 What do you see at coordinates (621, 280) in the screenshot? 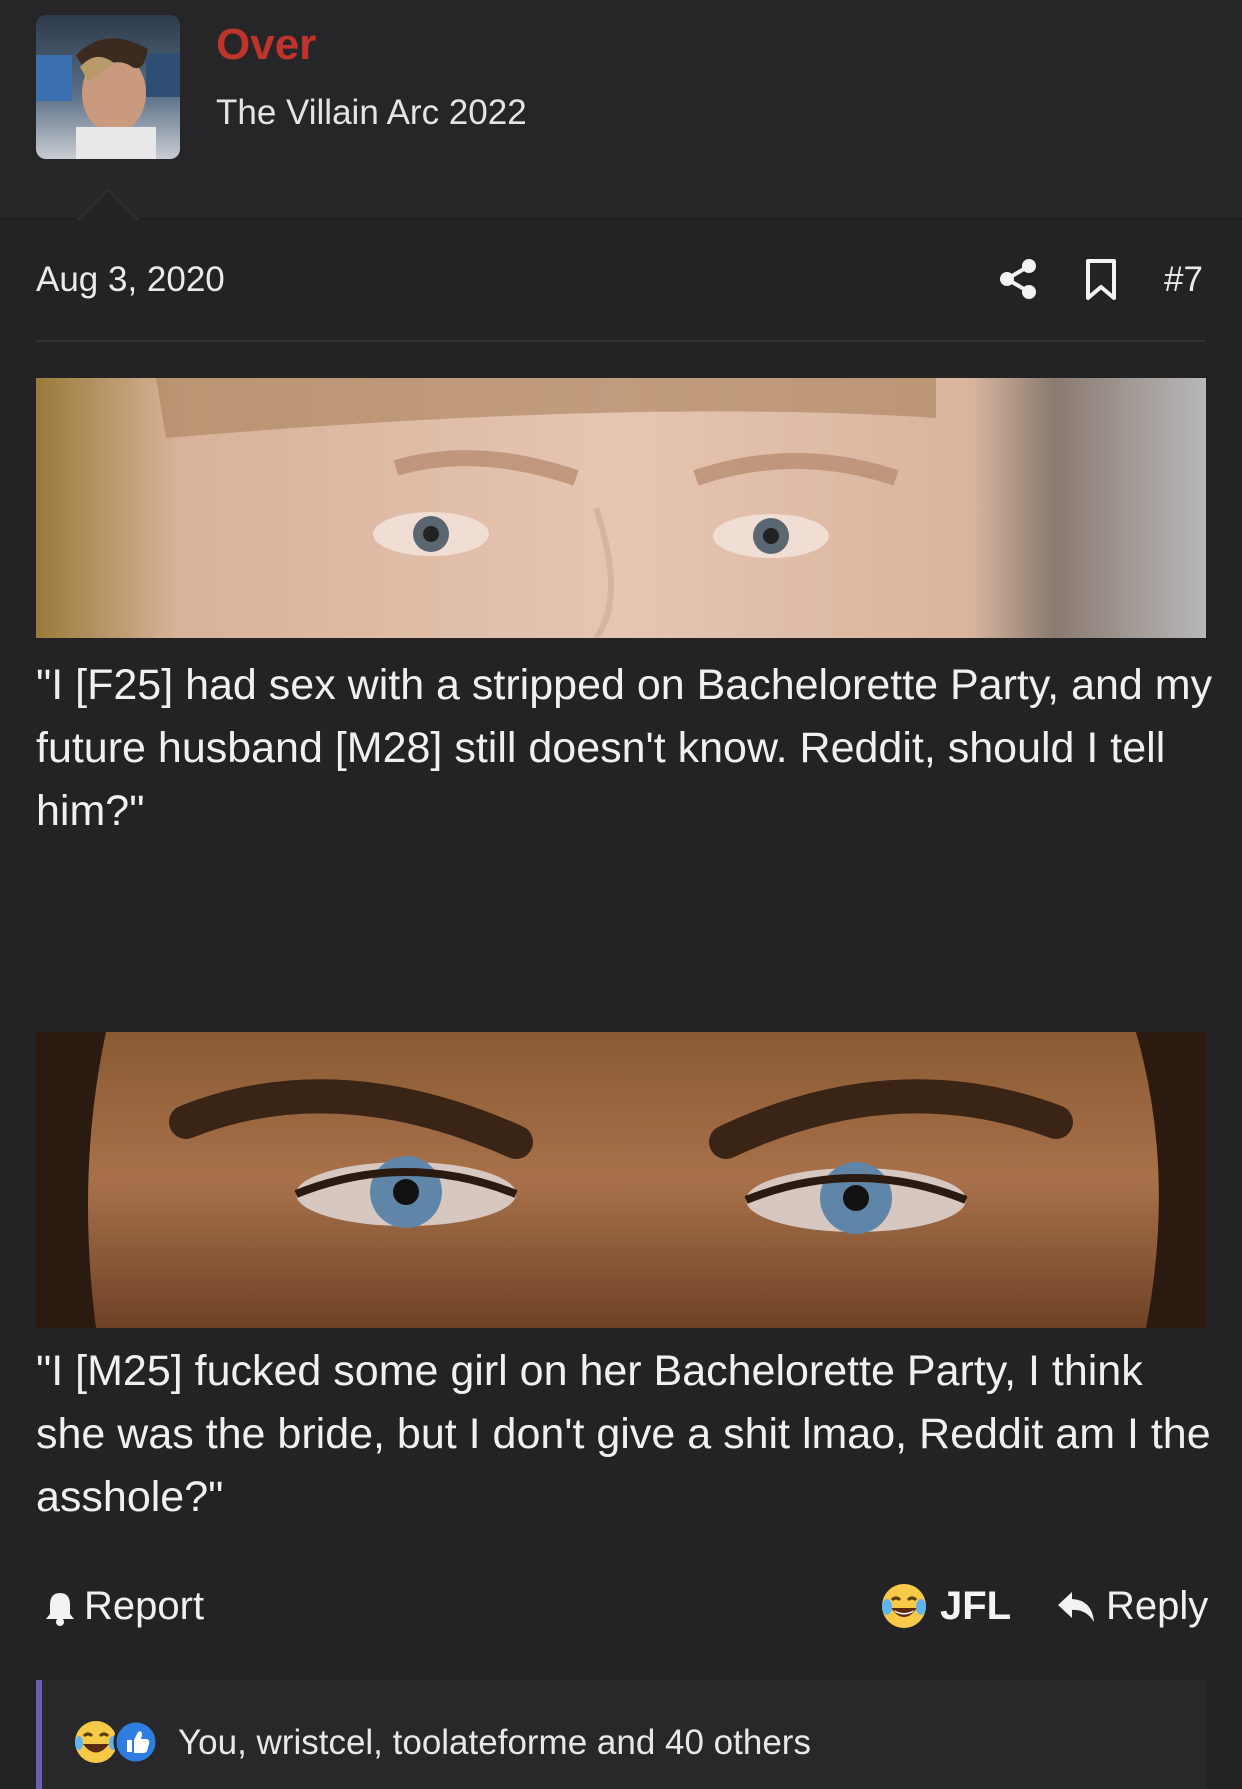
I see `post-meta: Aug 3, 2020 #7` at bounding box center [621, 280].